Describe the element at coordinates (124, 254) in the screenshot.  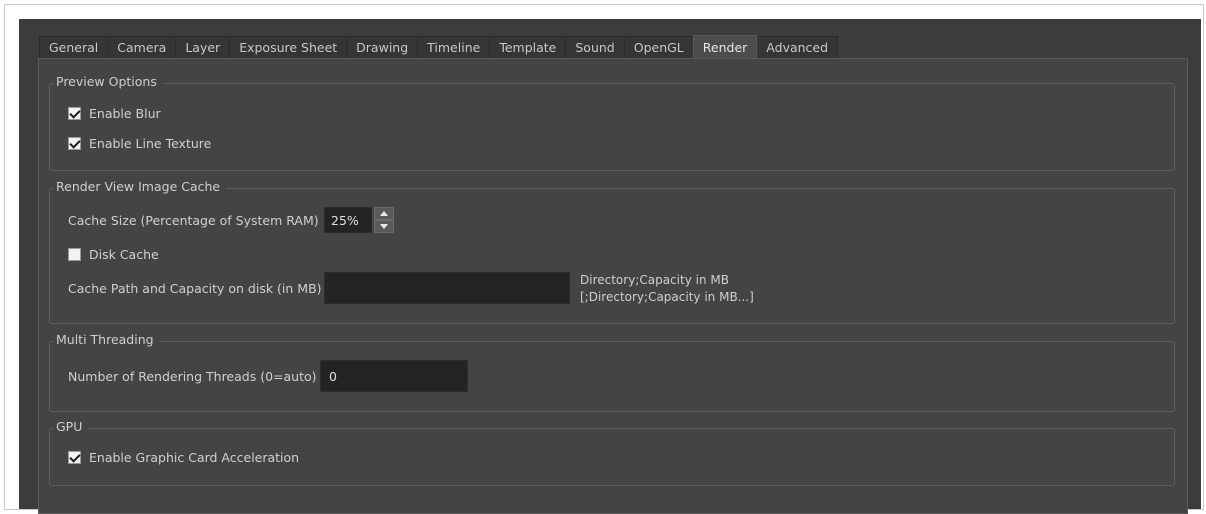
I see `disk-cache-label: Disk Cache` at that location.